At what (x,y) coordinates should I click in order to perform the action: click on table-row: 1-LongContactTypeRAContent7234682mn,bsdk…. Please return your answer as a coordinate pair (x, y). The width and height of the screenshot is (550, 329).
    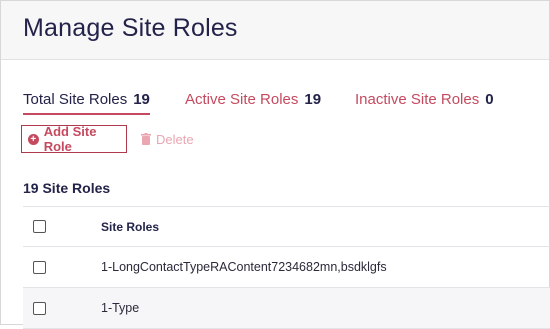
    Looking at the image, I should click on (286, 267).